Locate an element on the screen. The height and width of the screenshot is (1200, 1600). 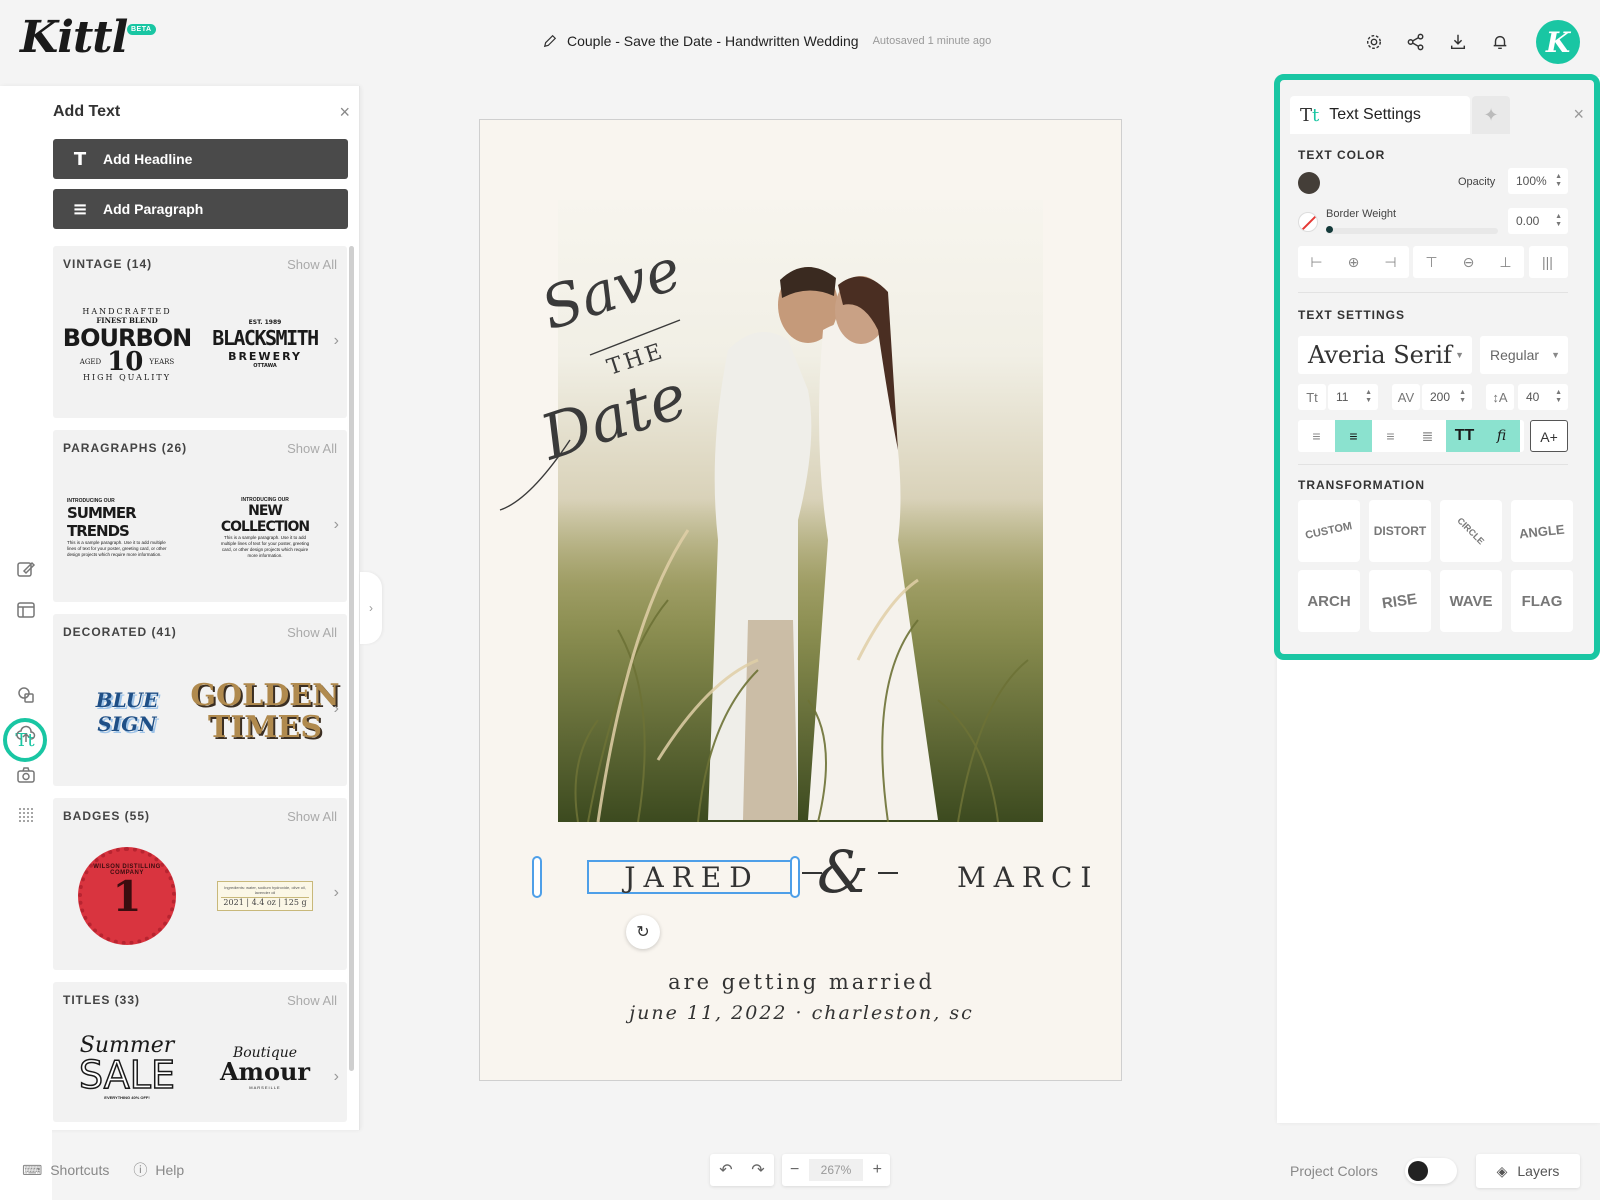
shapes-icon is located at coordinates (26, 695).